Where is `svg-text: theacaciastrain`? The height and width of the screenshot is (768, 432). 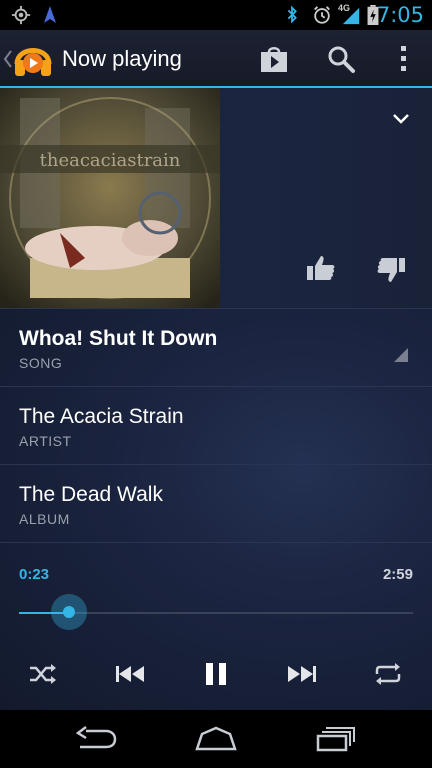 svg-text: theacaciastrain is located at coordinates (110, 160).